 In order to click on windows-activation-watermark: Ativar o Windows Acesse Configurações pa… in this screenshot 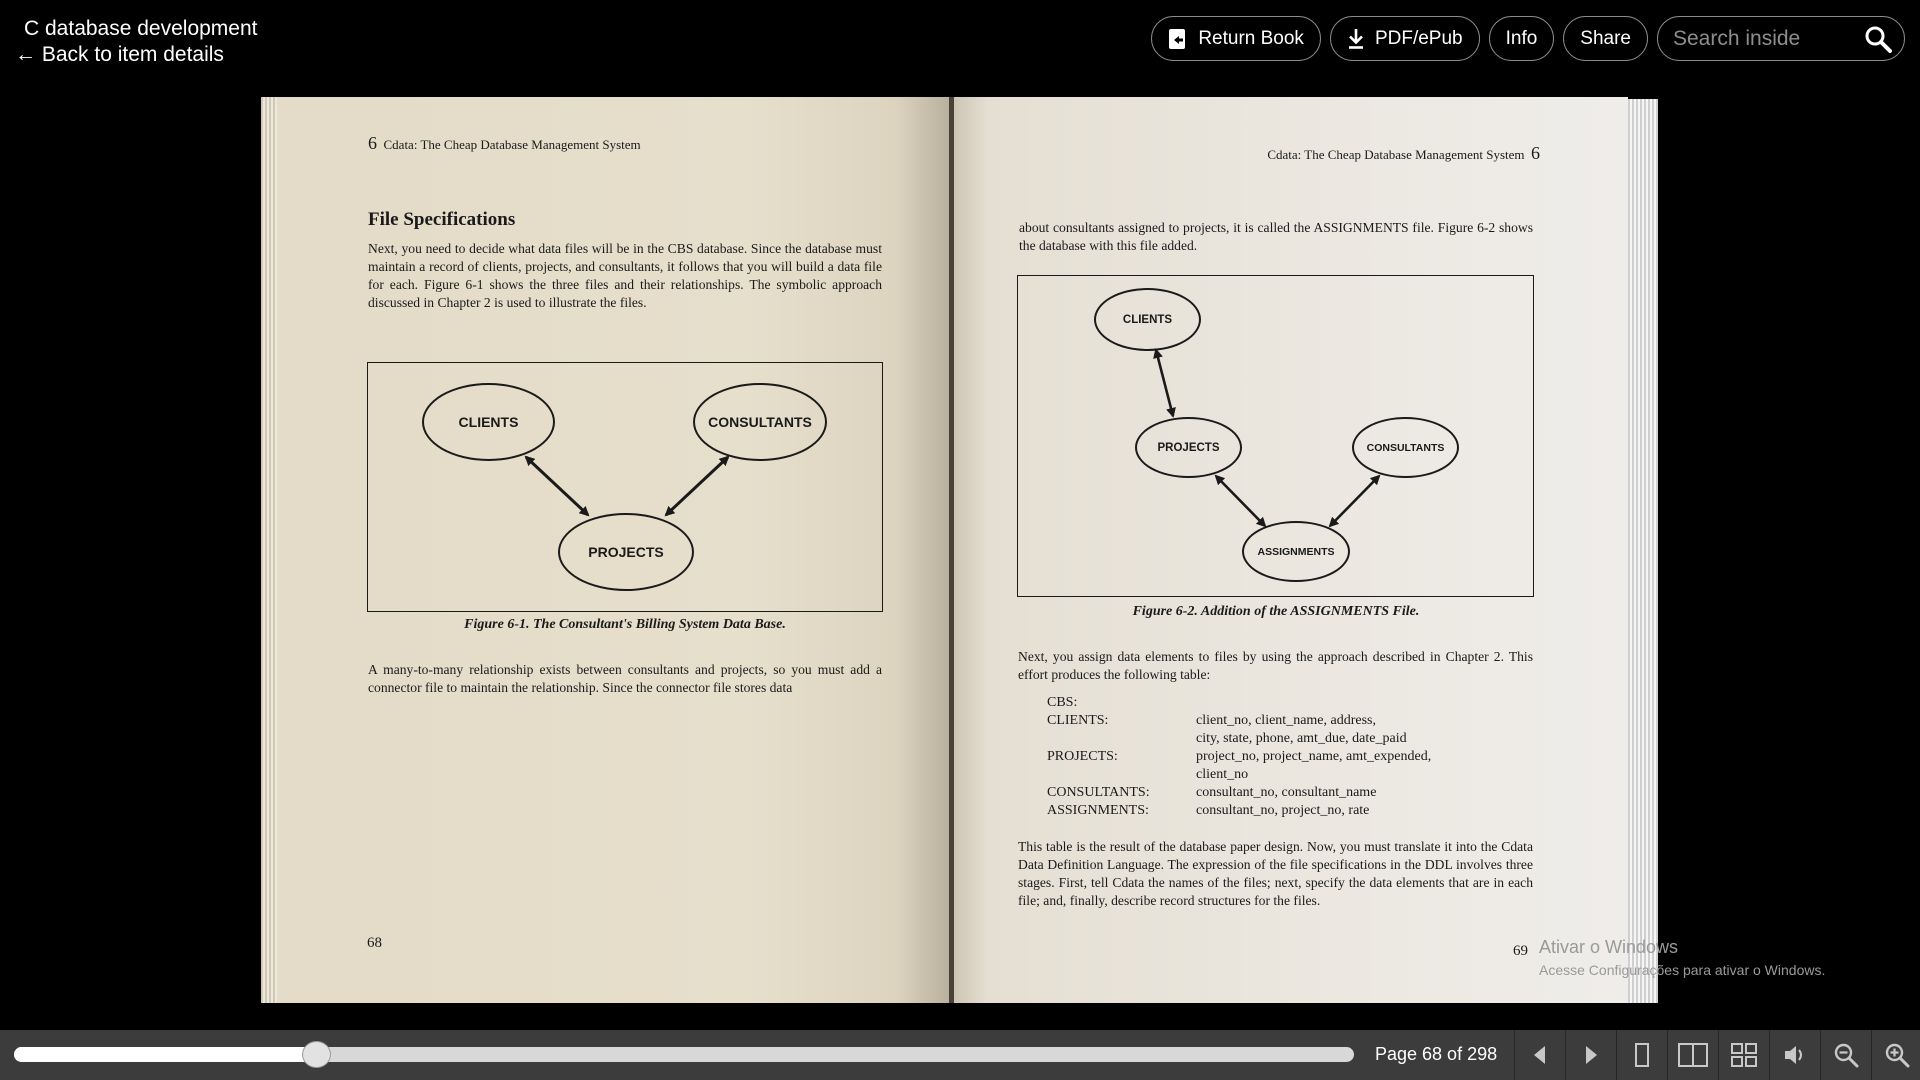, I will do `click(1682, 957)`.